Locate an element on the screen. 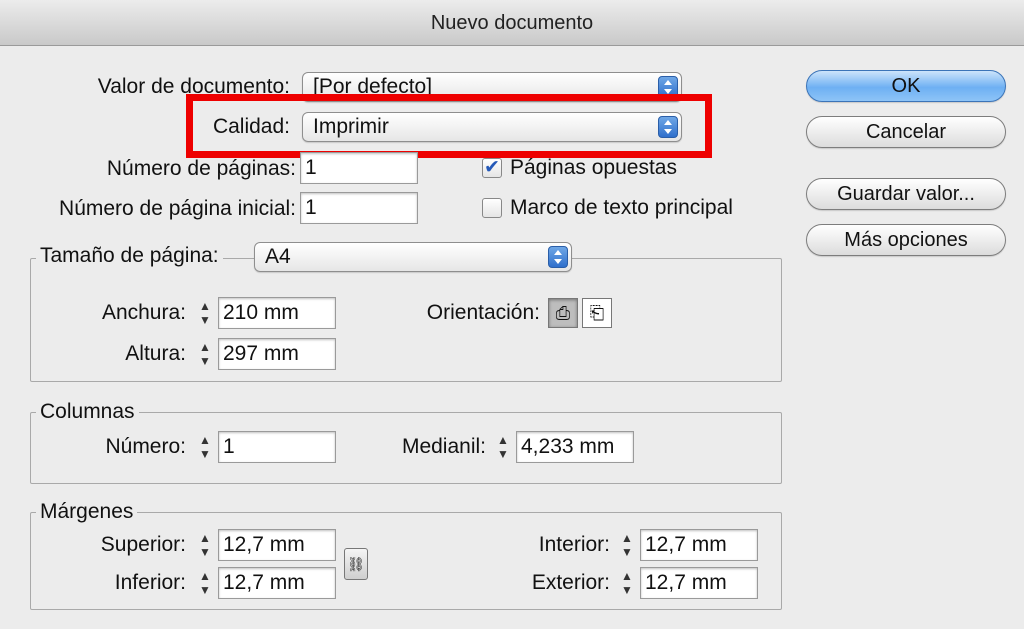  inside-margin-label: Interior: is located at coordinates (574, 544).